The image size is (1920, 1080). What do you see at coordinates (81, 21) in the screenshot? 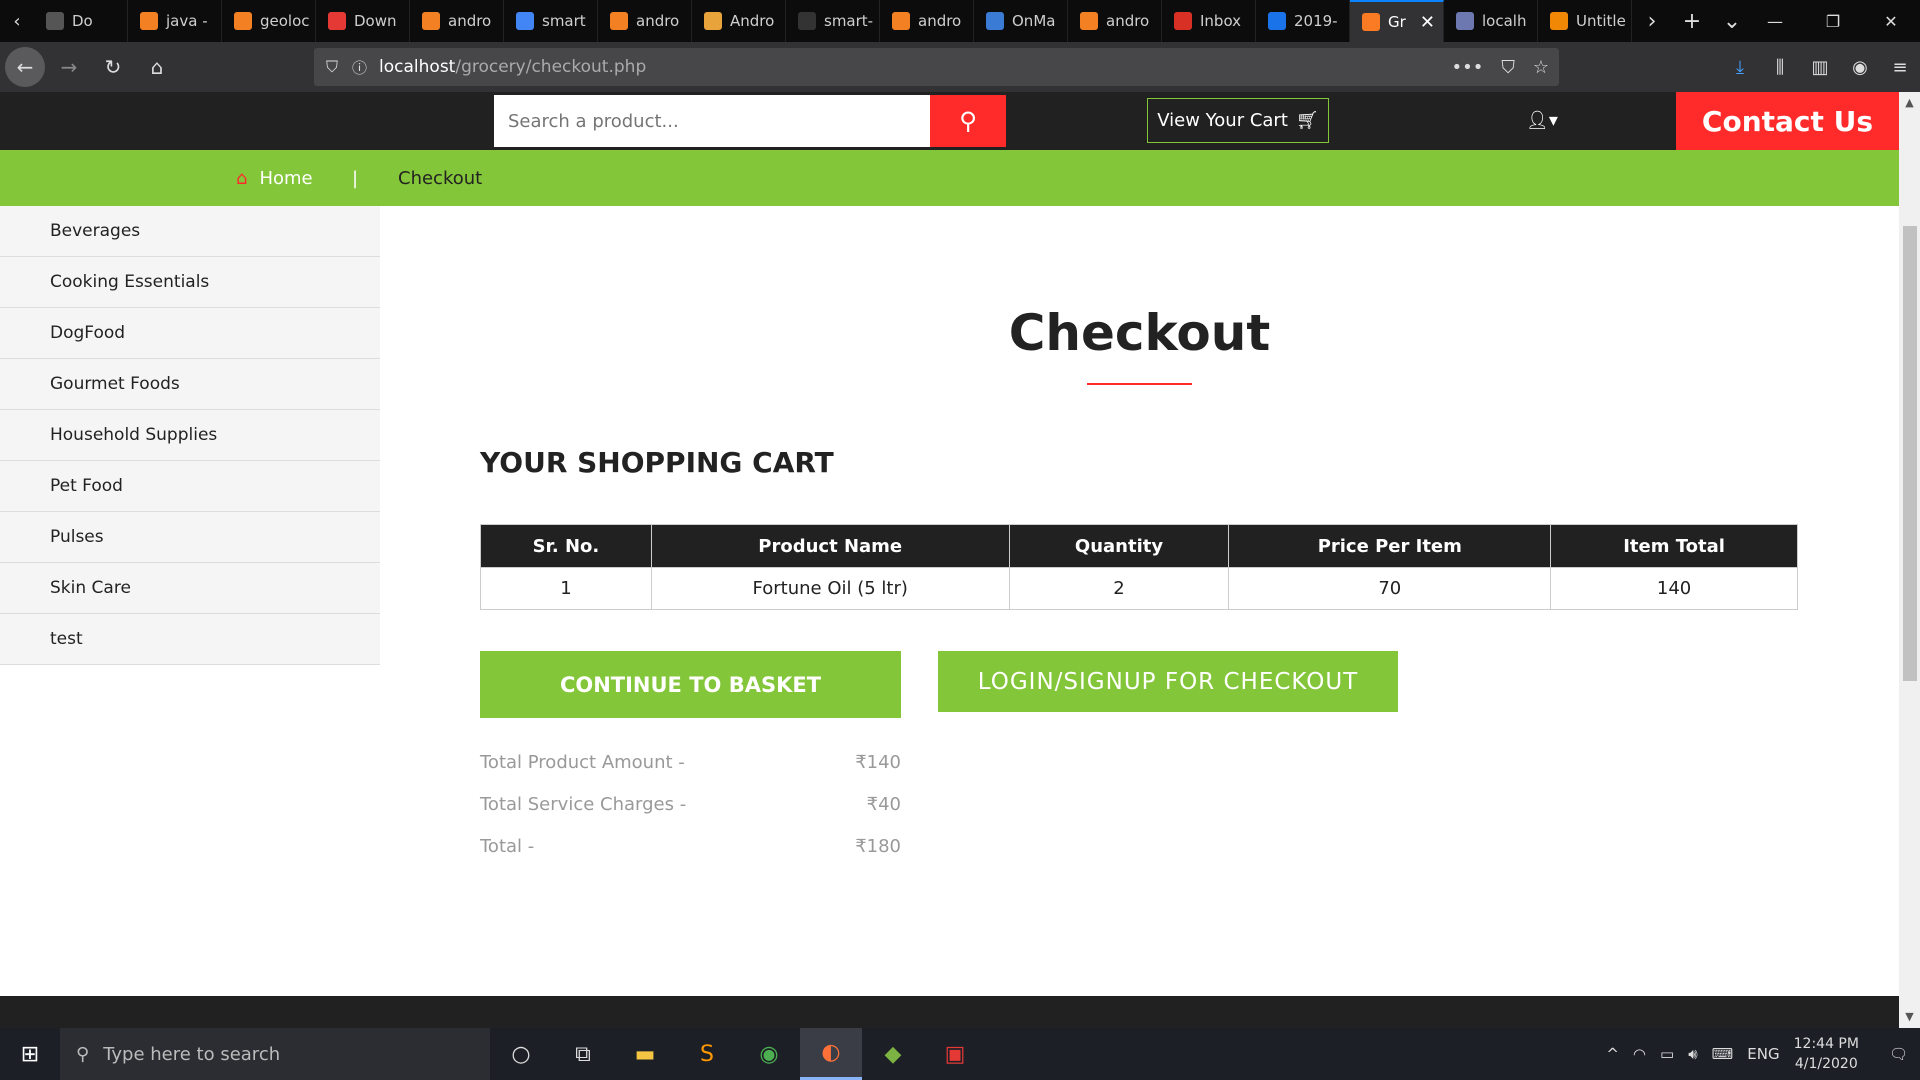
I see `browser-tab: Do` at bounding box center [81, 21].